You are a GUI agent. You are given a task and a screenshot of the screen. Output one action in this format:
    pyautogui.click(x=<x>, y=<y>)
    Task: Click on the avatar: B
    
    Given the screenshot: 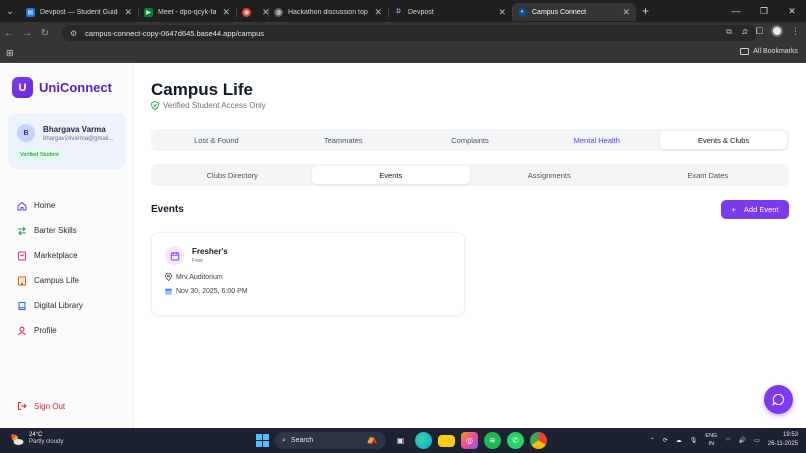 What is the action you would take?
    pyautogui.click(x=26, y=133)
    